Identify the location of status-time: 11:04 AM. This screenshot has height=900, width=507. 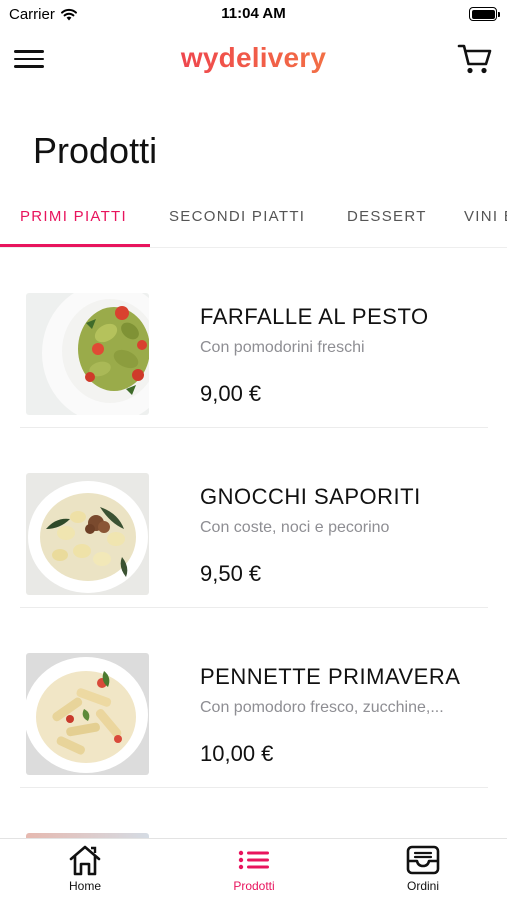
(253, 13).